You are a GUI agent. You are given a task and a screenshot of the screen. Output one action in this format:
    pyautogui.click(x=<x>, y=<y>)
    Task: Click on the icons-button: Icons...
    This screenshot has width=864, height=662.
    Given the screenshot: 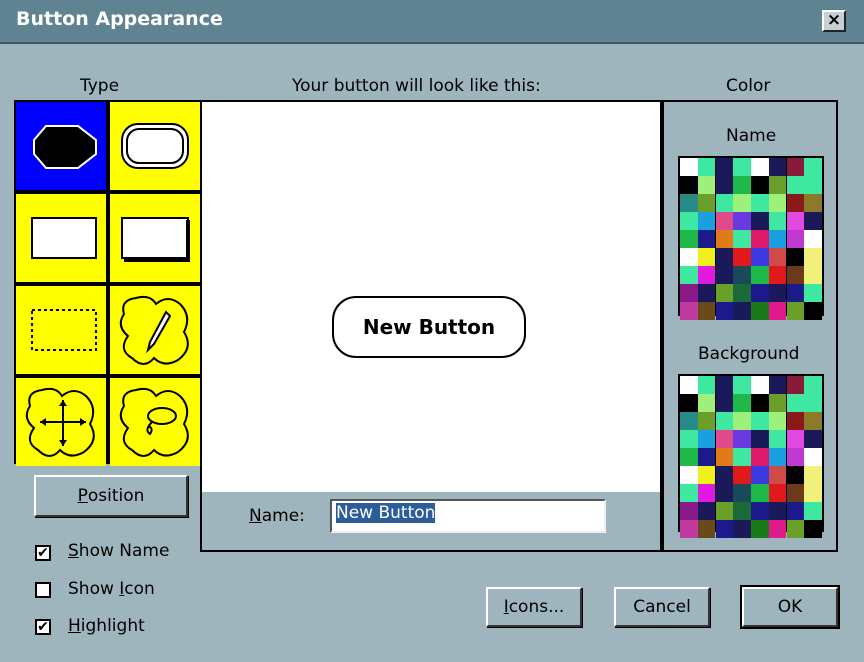 What is the action you would take?
    pyautogui.click(x=534, y=607)
    